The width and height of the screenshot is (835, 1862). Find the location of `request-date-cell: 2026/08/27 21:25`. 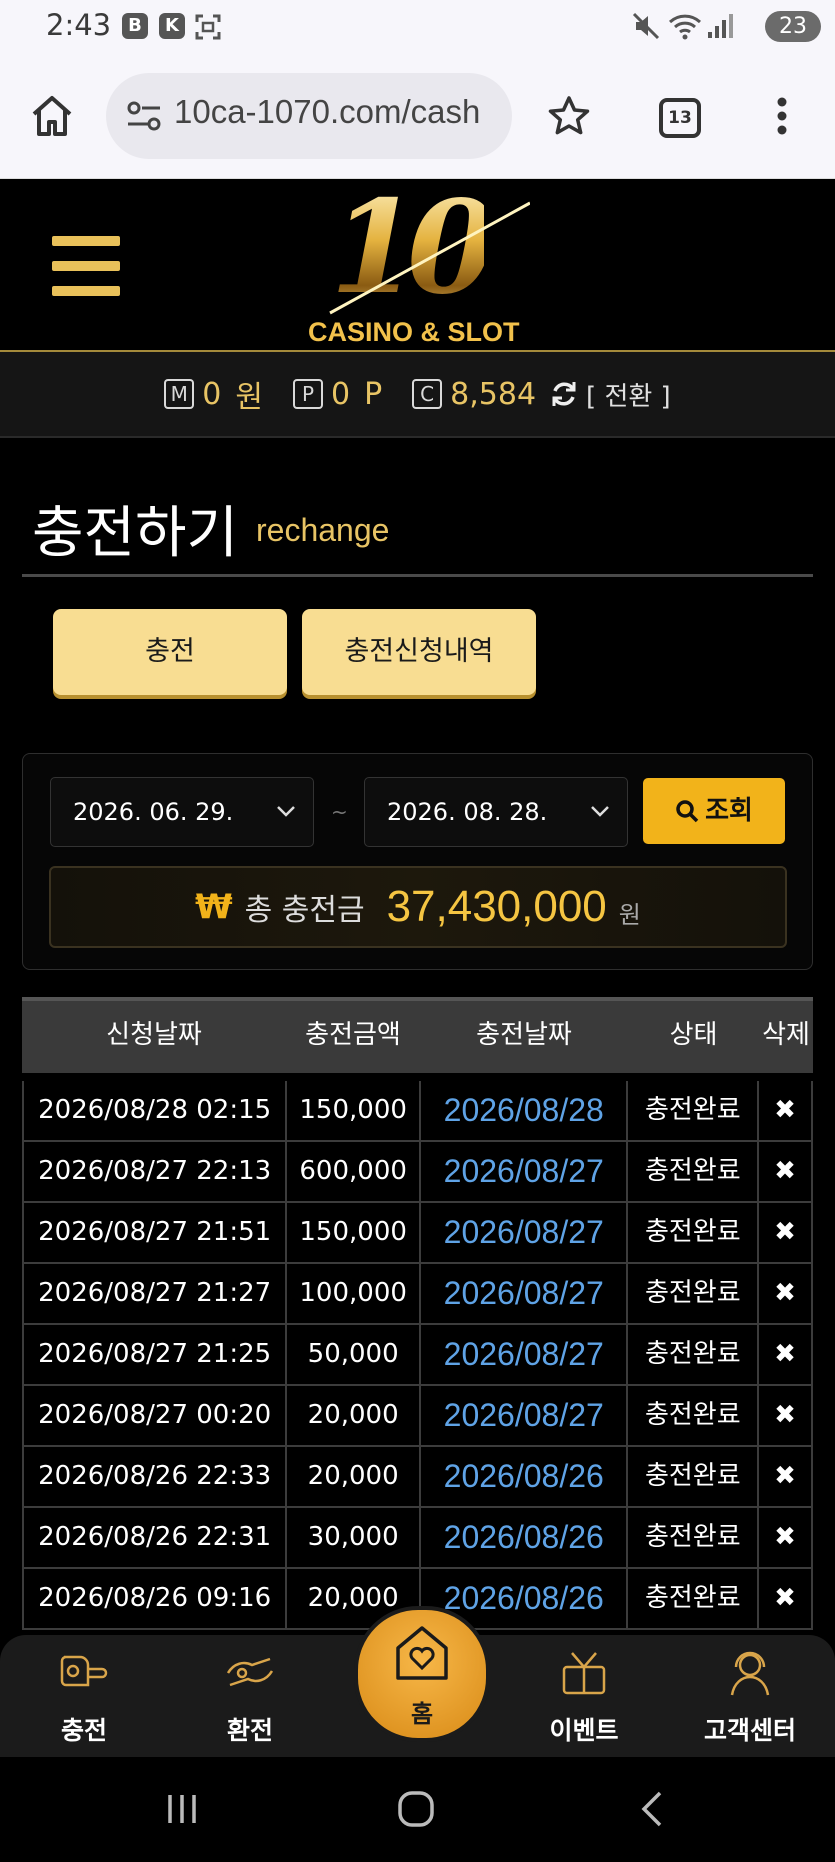

request-date-cell: 2026/08/27 21:25 is located at coordinates (156, 1355).